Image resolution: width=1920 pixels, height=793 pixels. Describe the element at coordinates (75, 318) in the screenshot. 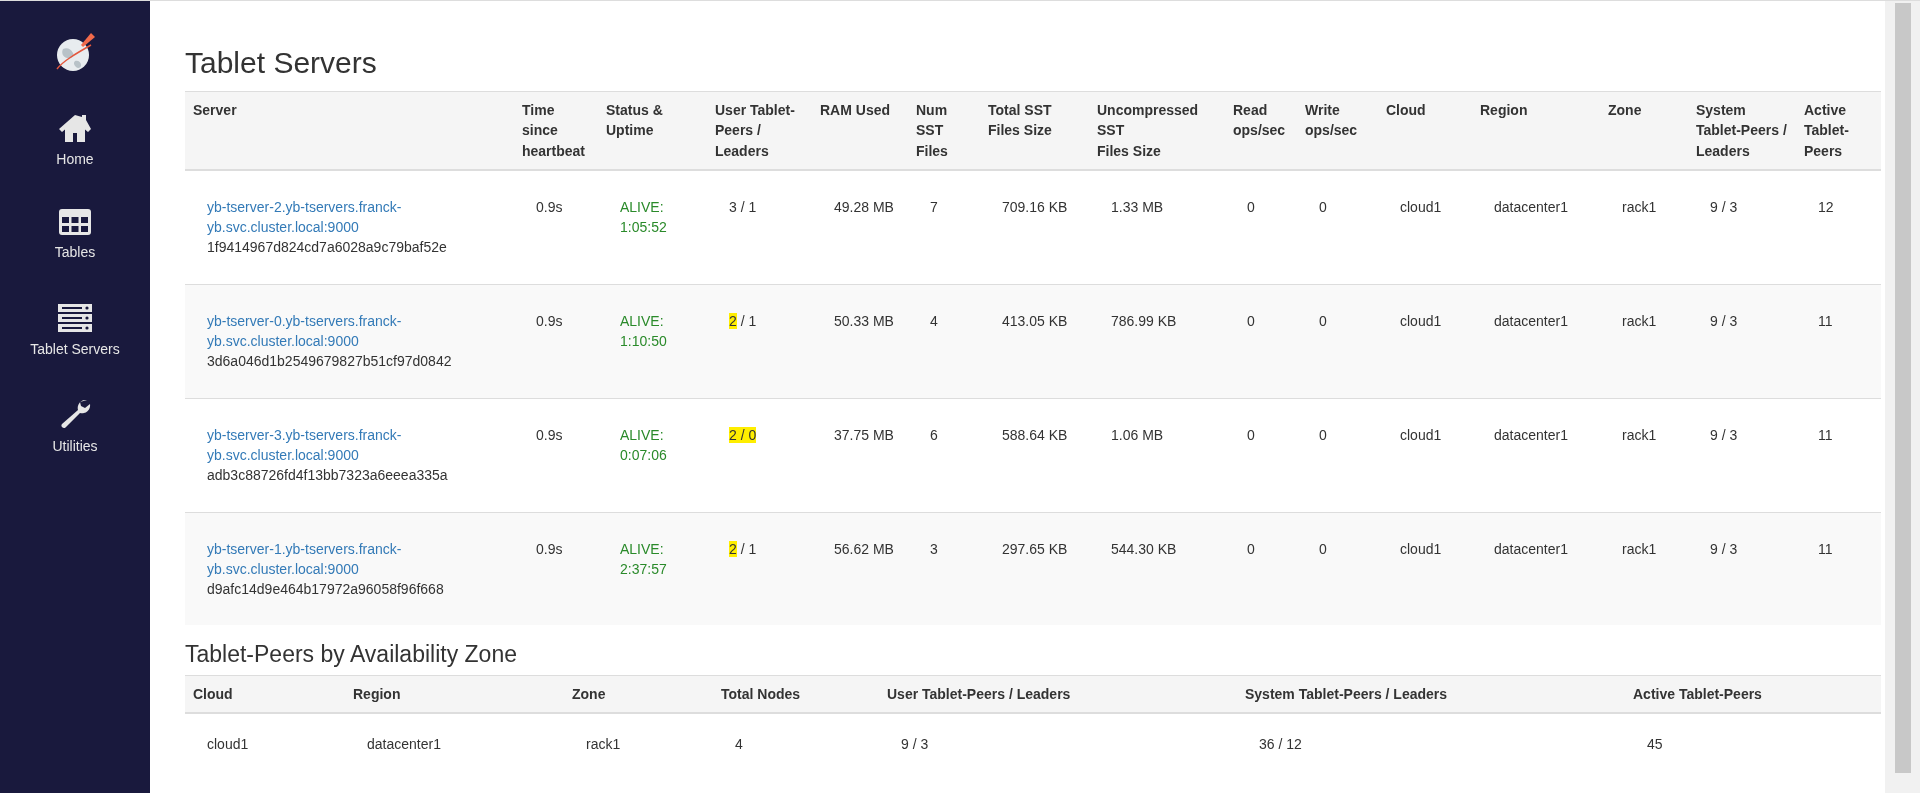

I see `server-stack-icon` at that location.